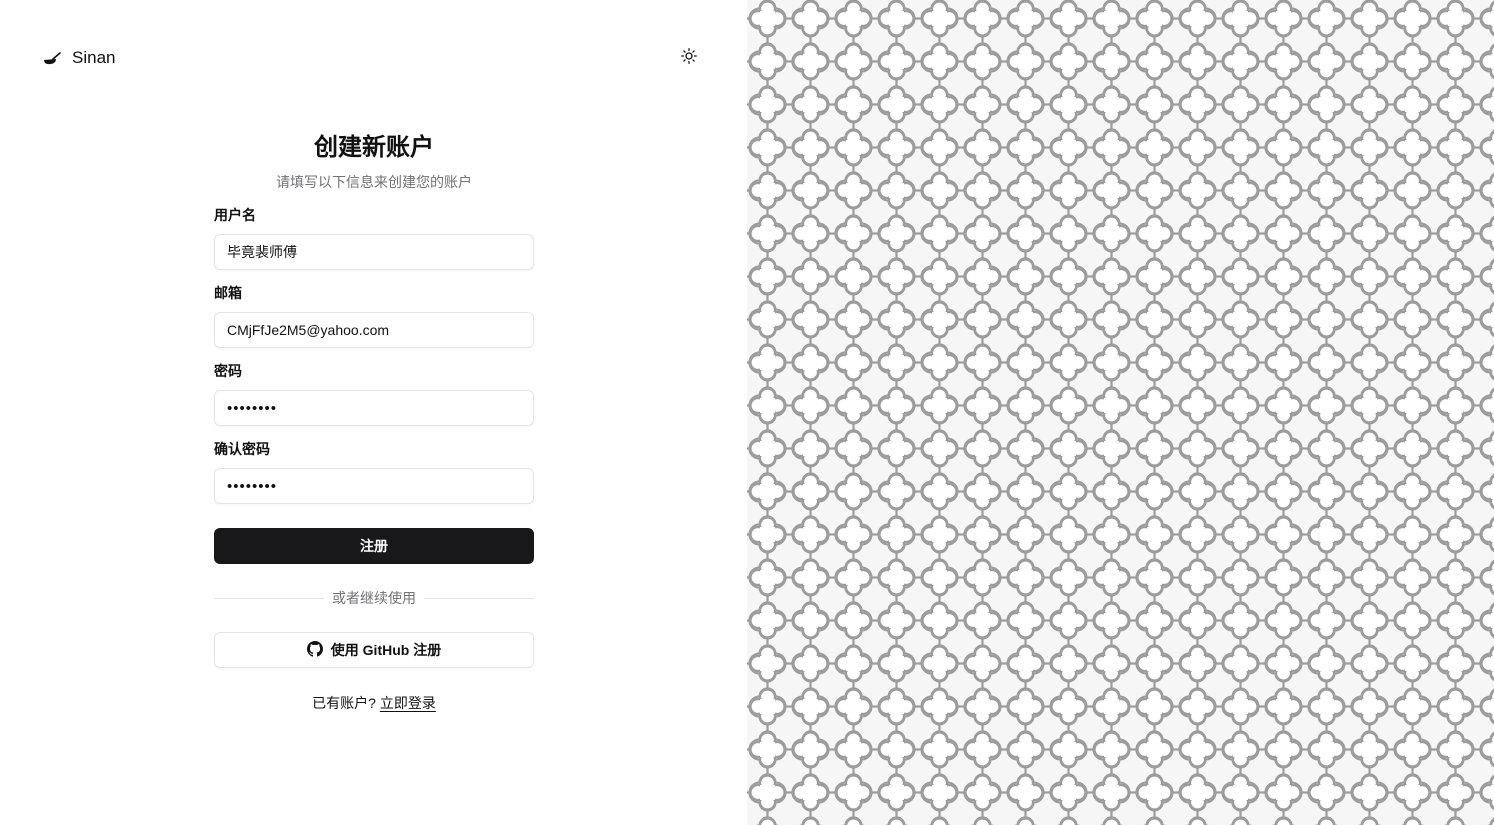 This screenshot has height=825, width=1494. Describe the element at coordinates (374, 330) in the screenshot. I see `email-input` at that location.